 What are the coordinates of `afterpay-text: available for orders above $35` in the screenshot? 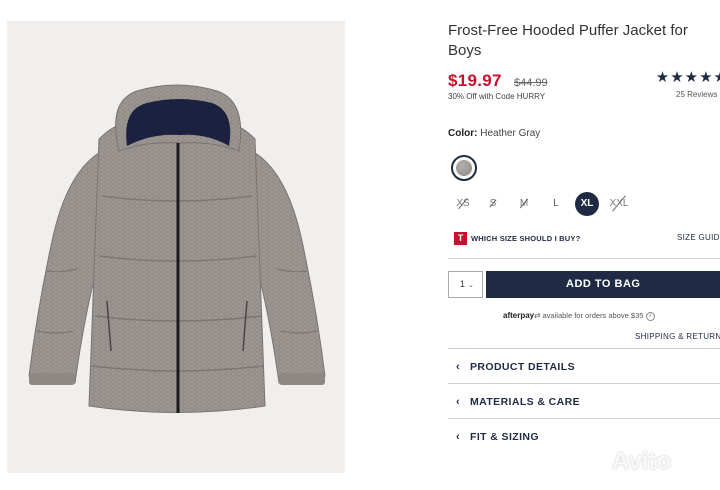 It's located at (593, 315).